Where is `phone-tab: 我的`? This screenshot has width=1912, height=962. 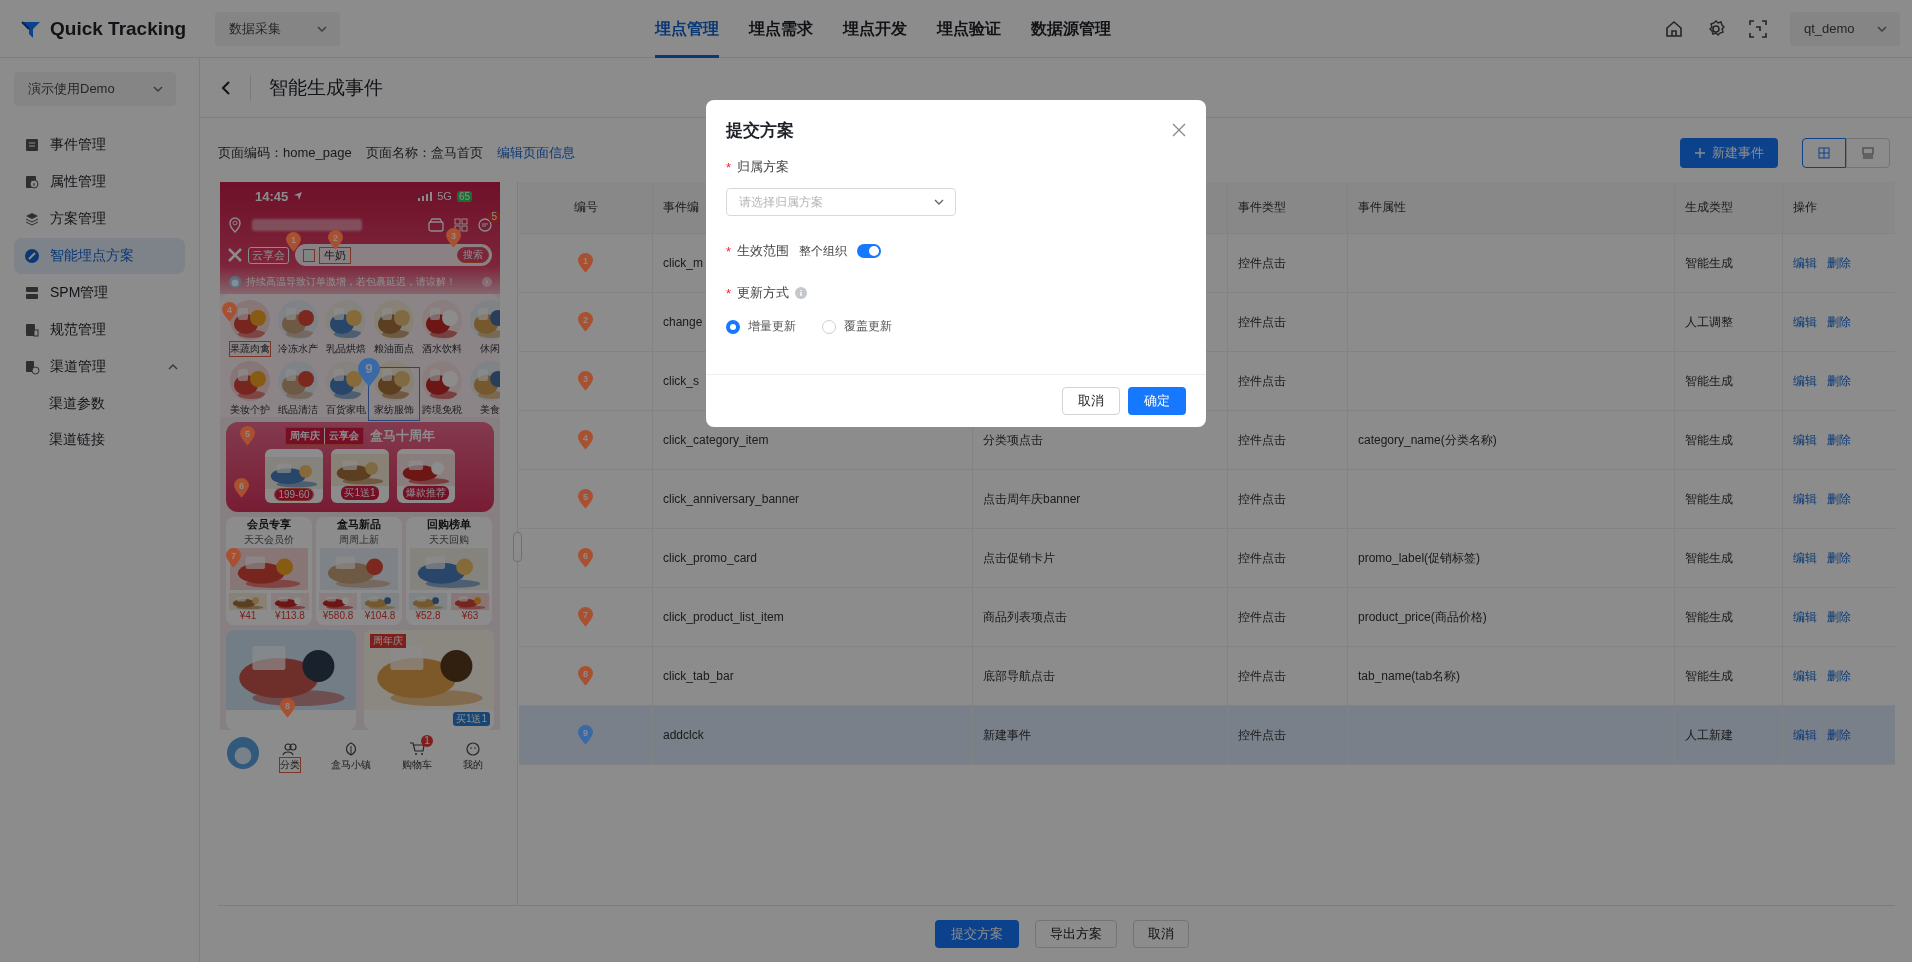 phone-tab: 我的 is located at coordinates (474, 753).